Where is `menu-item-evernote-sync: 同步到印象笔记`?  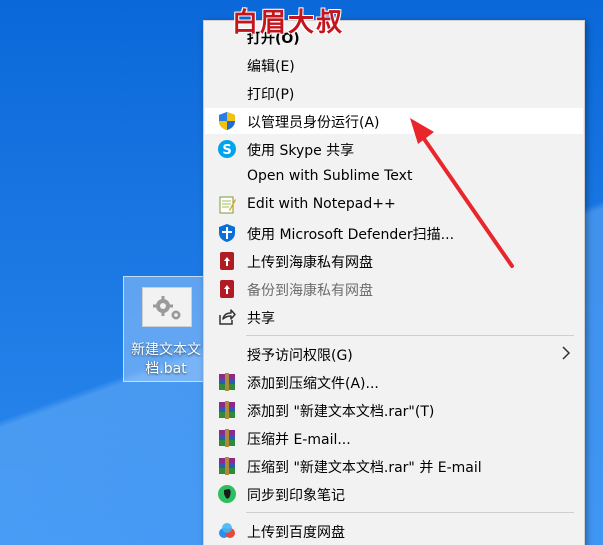 menu-item-evernote-sync: 同步到印象笔记 is located at coordinates (394, 494).